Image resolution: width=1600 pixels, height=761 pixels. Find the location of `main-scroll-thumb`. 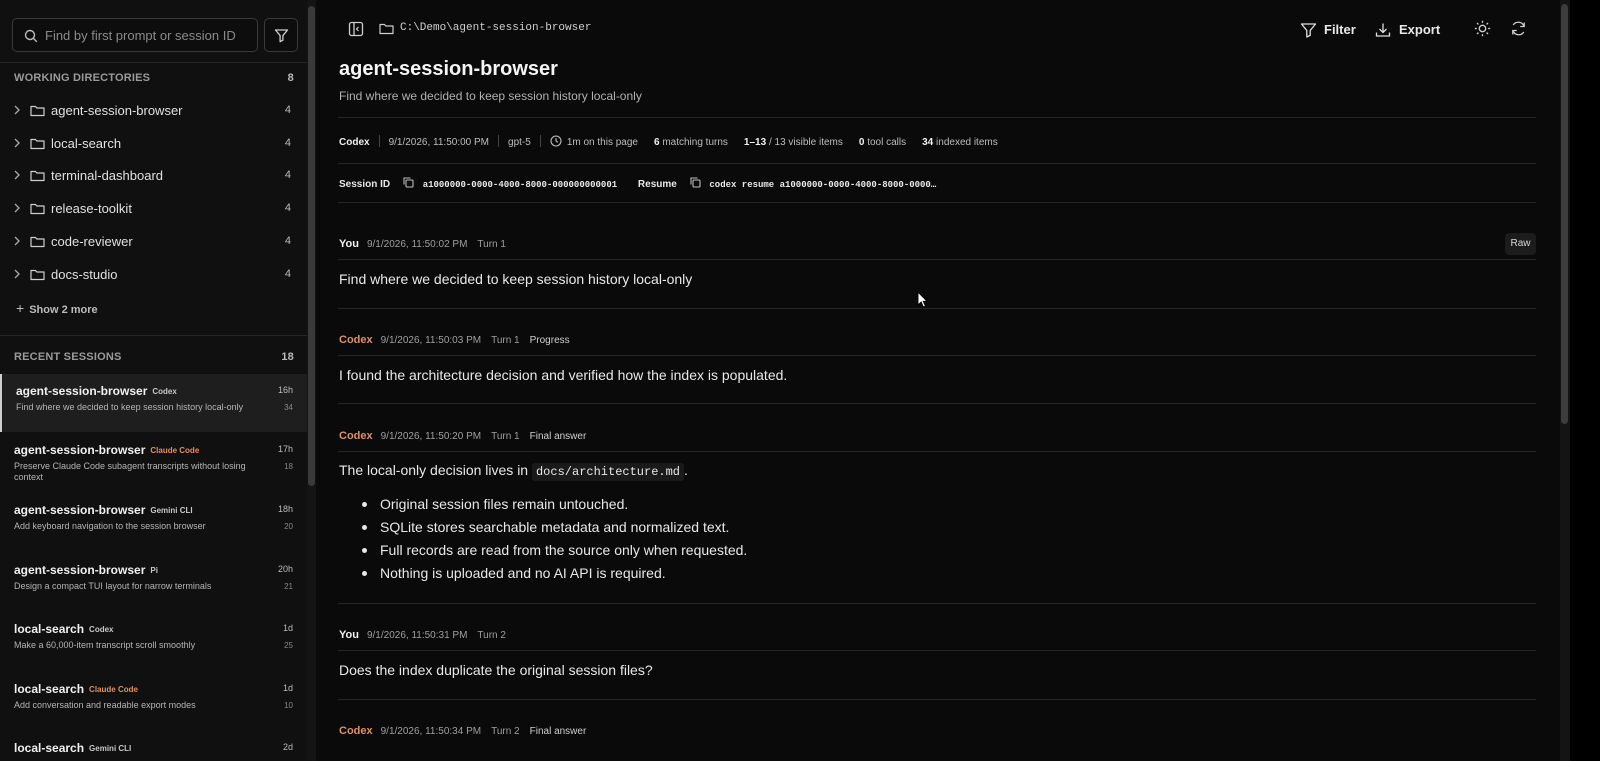

main-scroll-thumb is located at coordinates (1564, 214).